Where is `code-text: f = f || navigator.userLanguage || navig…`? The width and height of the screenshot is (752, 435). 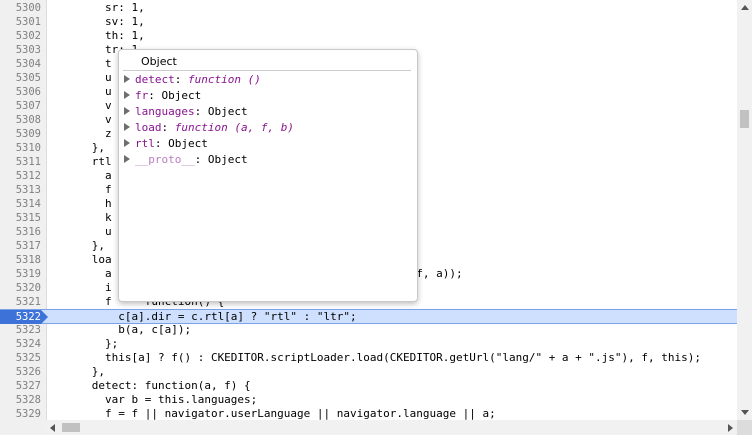 code-text: f = f || navigator.userLanguage || navig… is located at coordinates (274, 413).